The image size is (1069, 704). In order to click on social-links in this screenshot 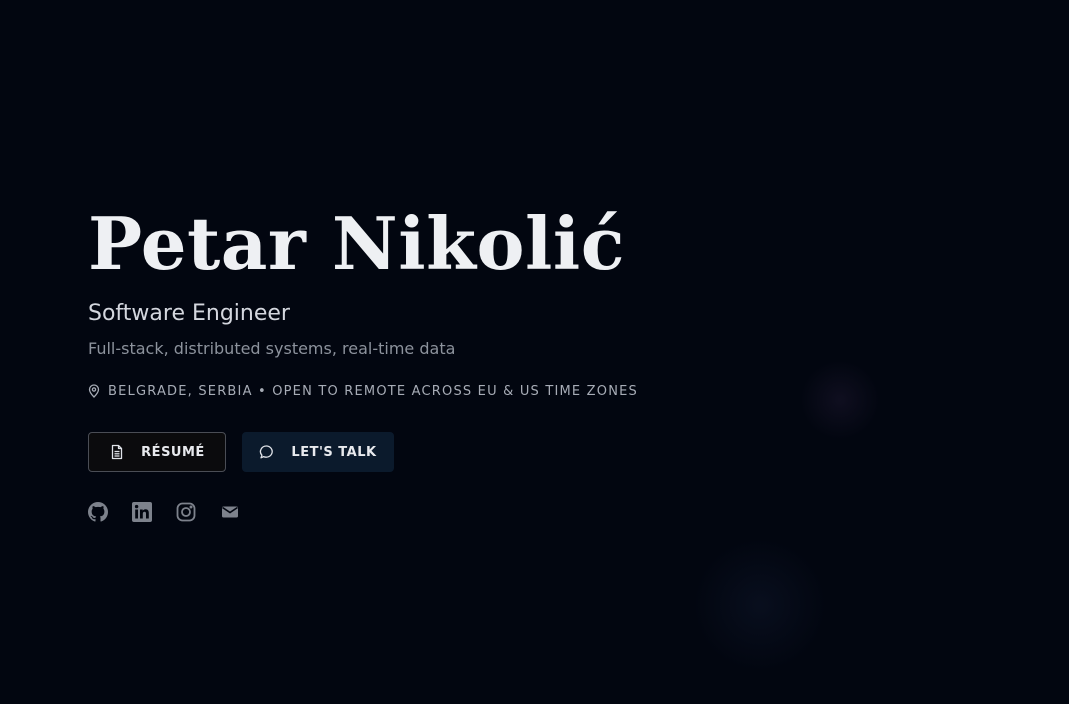, I will do `click(438, 512)`.